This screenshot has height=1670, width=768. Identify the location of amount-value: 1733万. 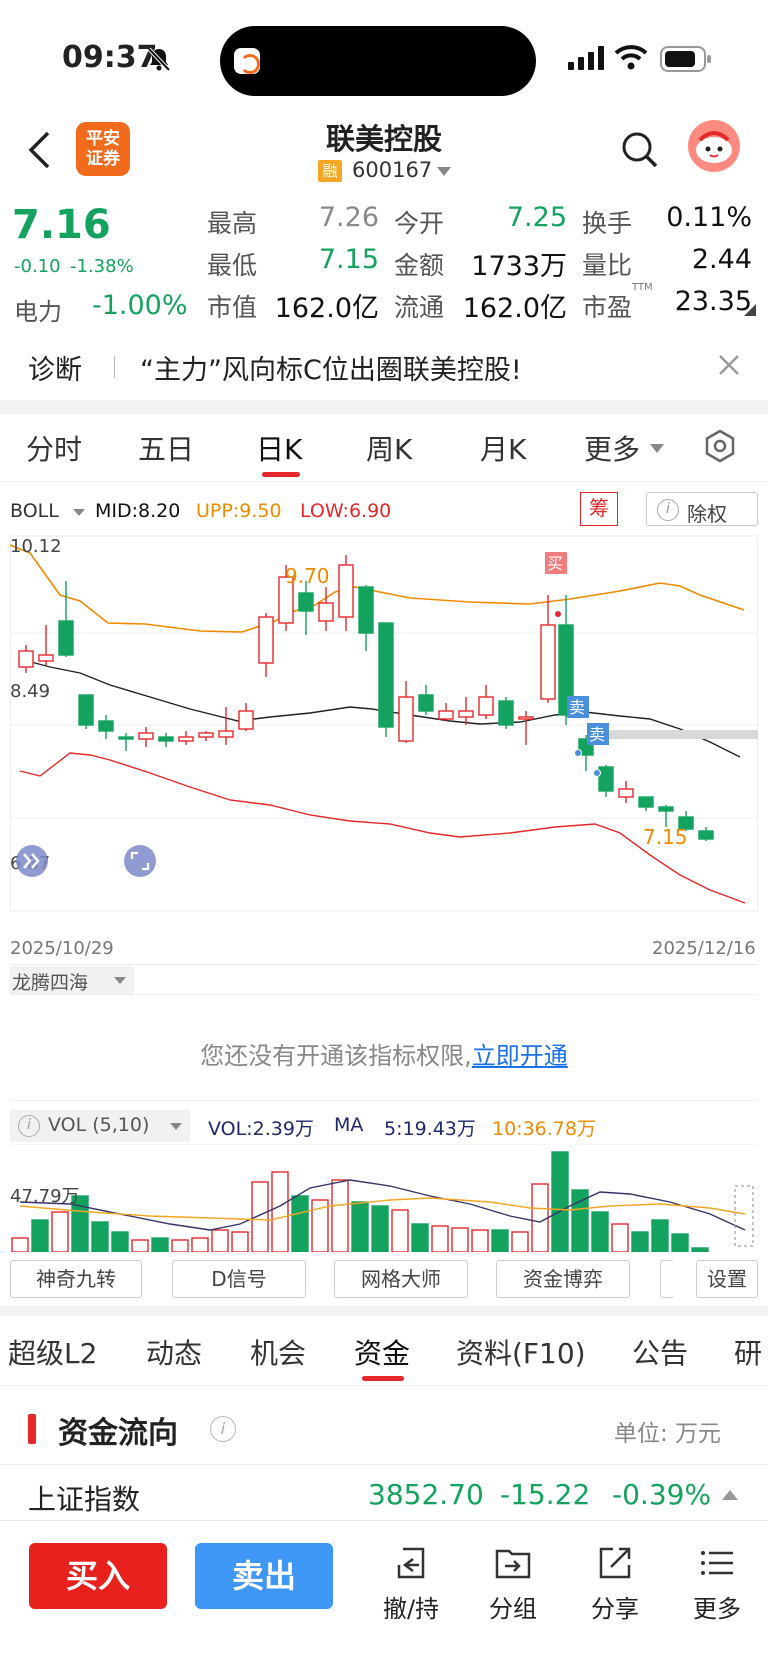
(519, 266).